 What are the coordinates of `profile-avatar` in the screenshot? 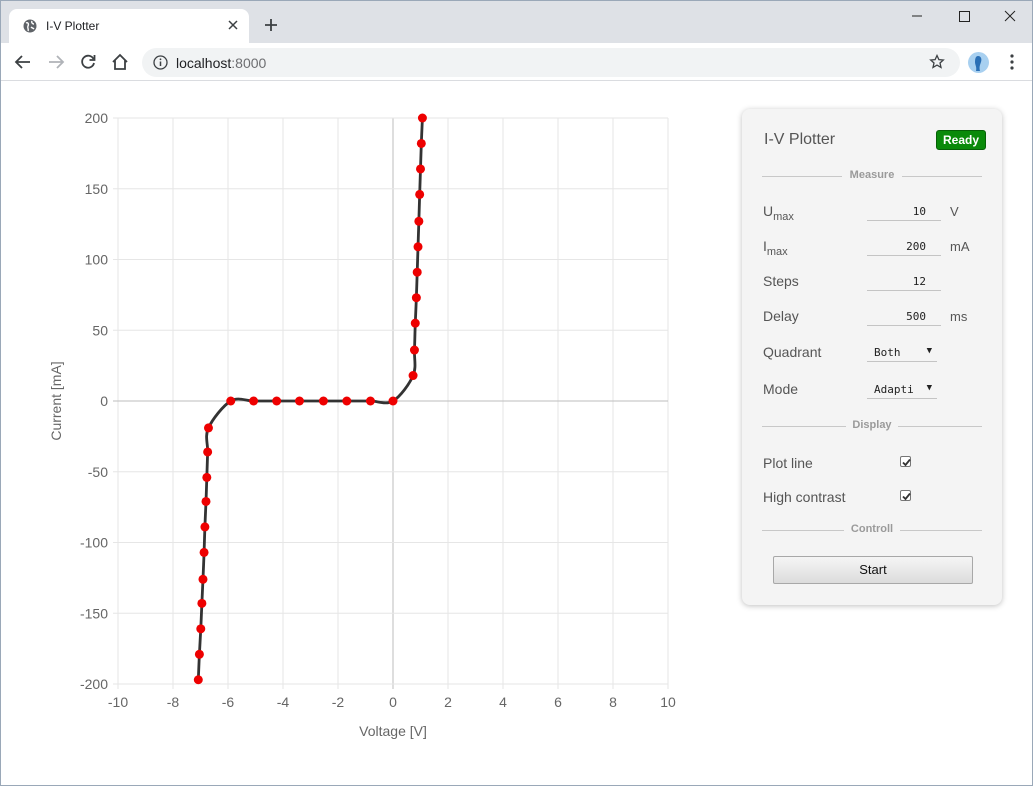 It's located at (978, 62).